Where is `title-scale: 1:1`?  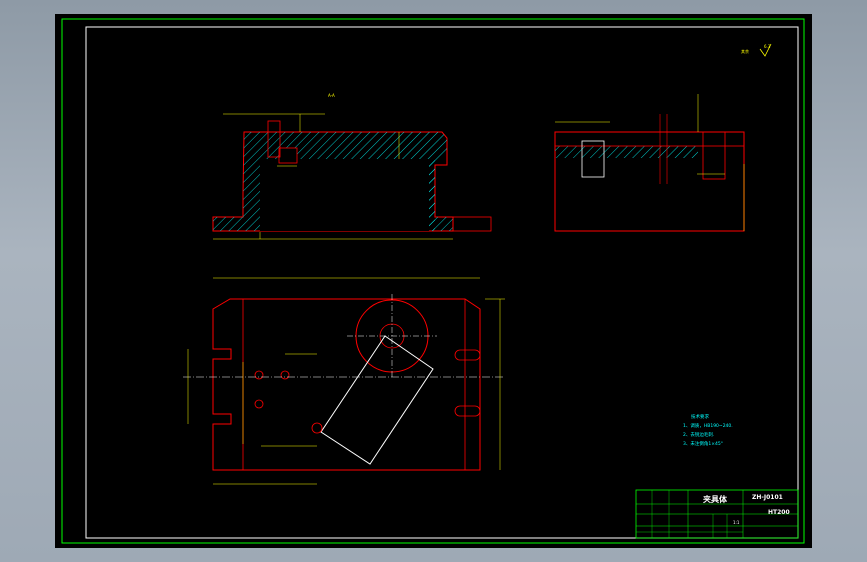
title-scale: 1:1 is located at coordinates (736, 522).